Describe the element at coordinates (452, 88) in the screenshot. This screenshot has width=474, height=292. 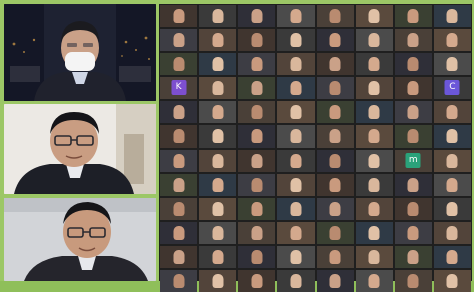
I see `participant-tile: C` at that location.